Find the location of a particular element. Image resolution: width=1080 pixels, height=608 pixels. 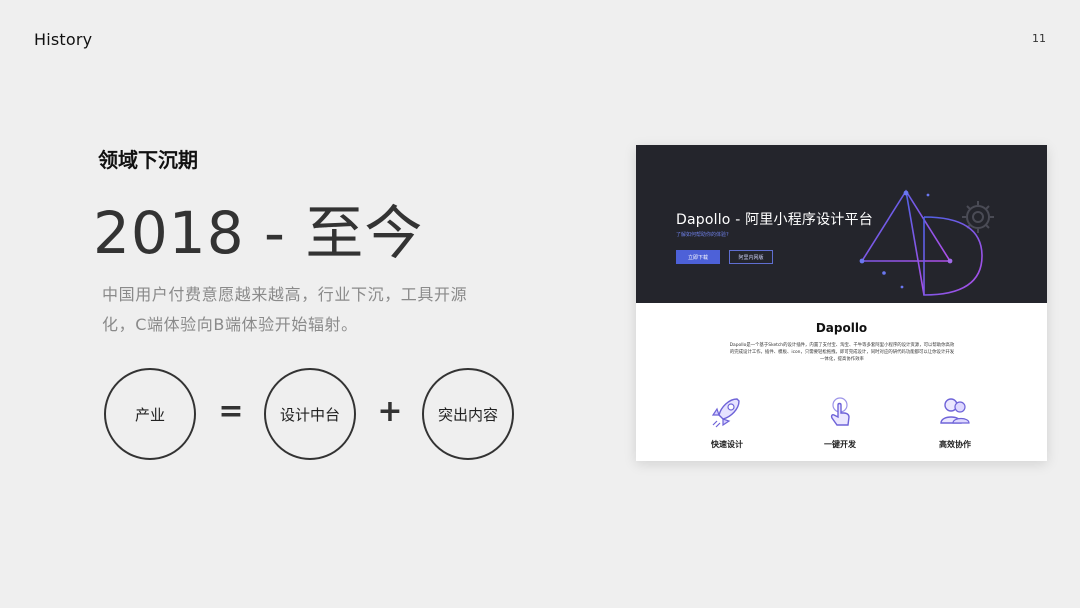

feature-one-click-dev: 一键开发 is located at coordinates (840, 421).